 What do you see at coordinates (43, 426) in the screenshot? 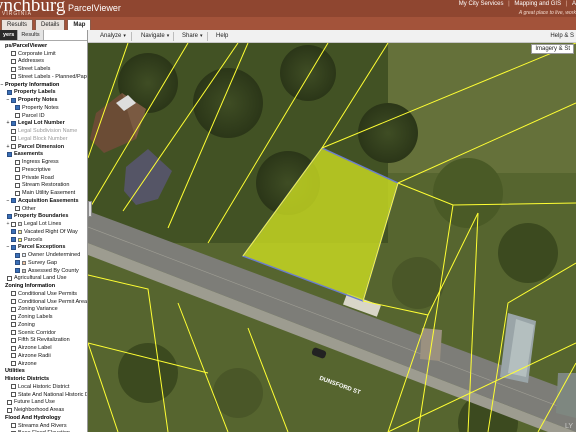
I see `layer-row: Streams And Rivers` at bounding box center [43, 426].